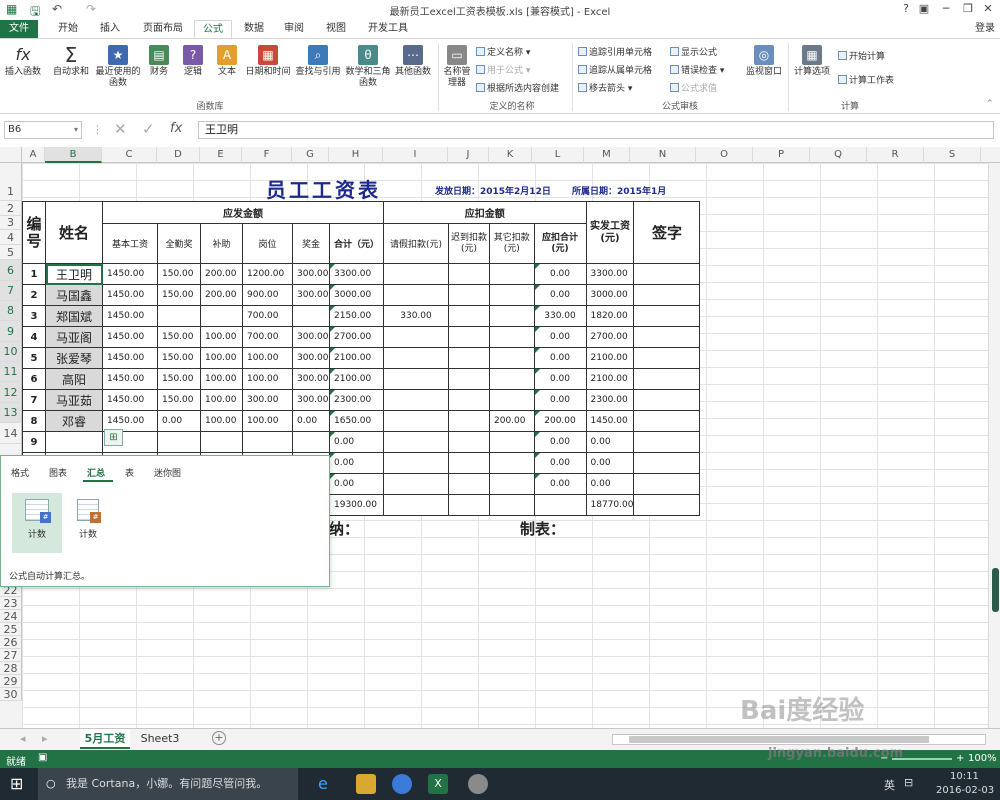 The height and width of the screenshot is (800, 1000). What do you see at coordinates (11, 372) in the screenshot?
I see `row-header: 11` at bounding box center [11, 372].